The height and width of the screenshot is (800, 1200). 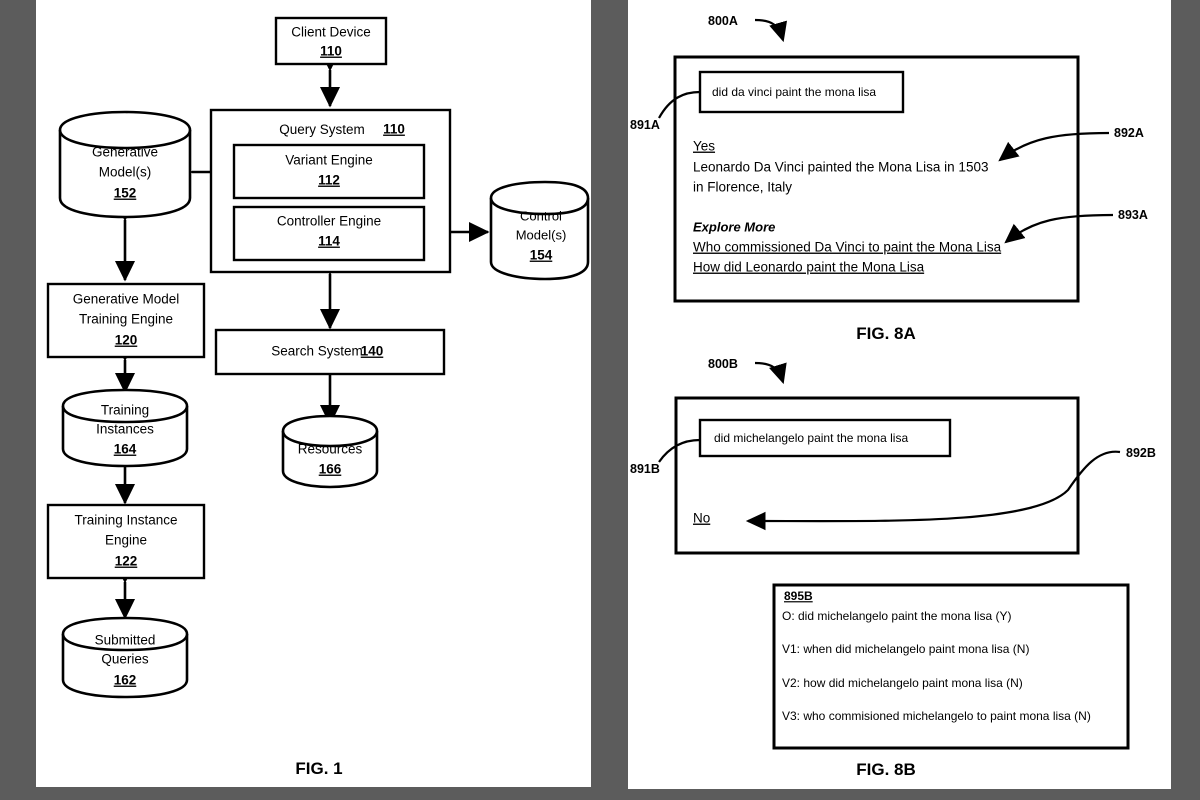 I want to click on callout-800b: 800B, so click(x=723, y=364).